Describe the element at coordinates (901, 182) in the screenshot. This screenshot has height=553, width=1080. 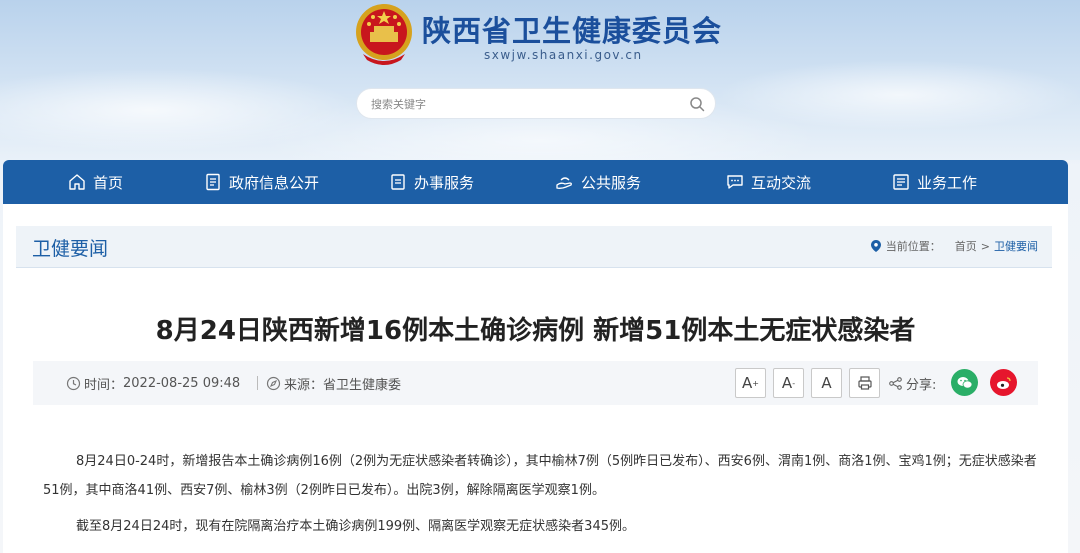
I see `briefcase-icon` at that location.